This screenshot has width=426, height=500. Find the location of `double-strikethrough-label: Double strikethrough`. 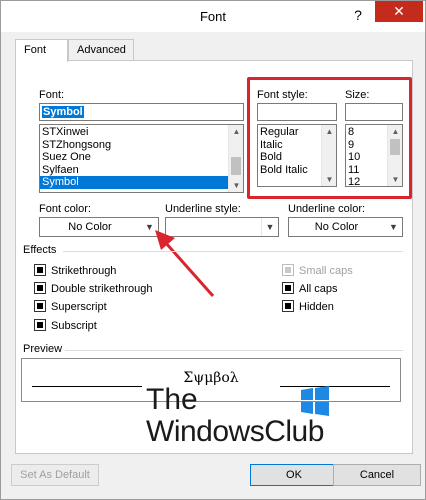

double-strikethrough-label: Double strikethrough is located at coordinates (102, 289).